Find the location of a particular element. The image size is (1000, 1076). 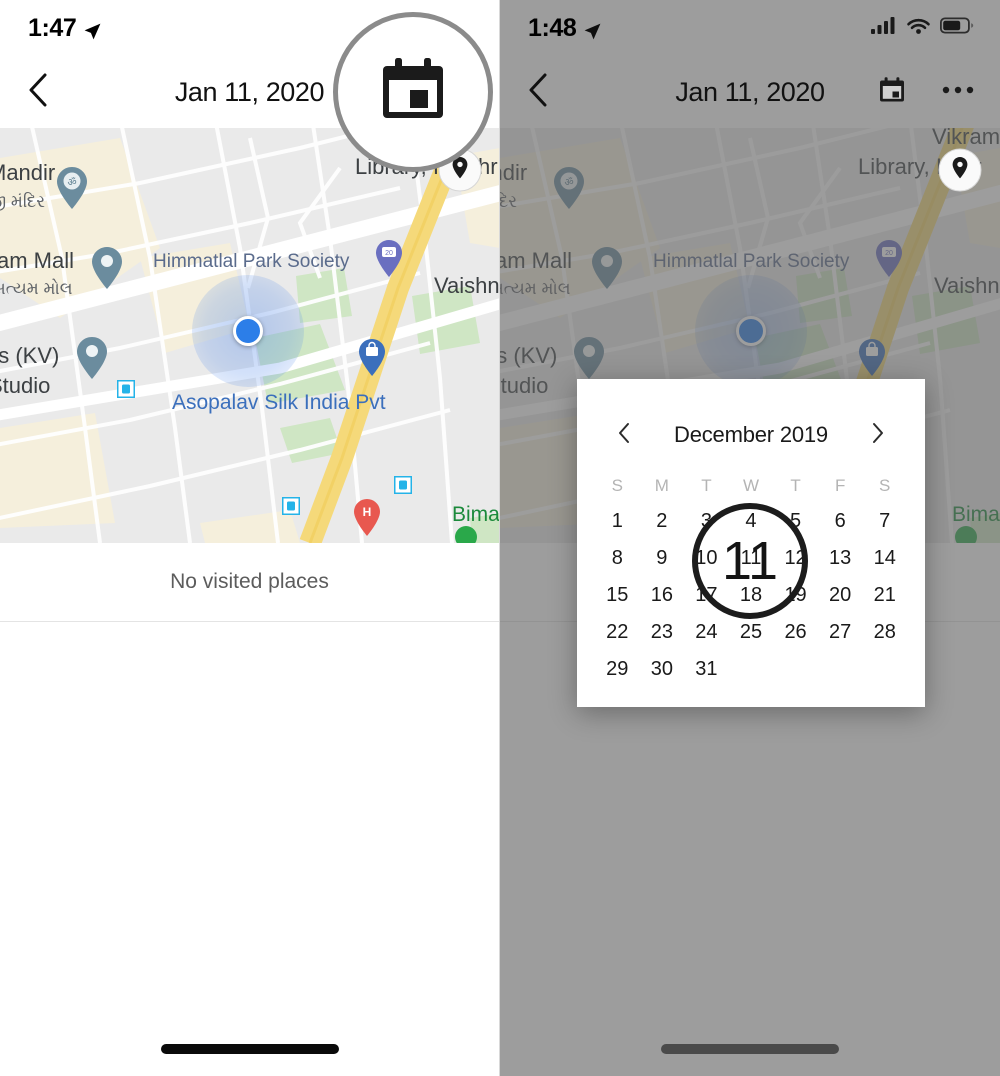

calendar-day: 30 is located at coordinates (662, 669).